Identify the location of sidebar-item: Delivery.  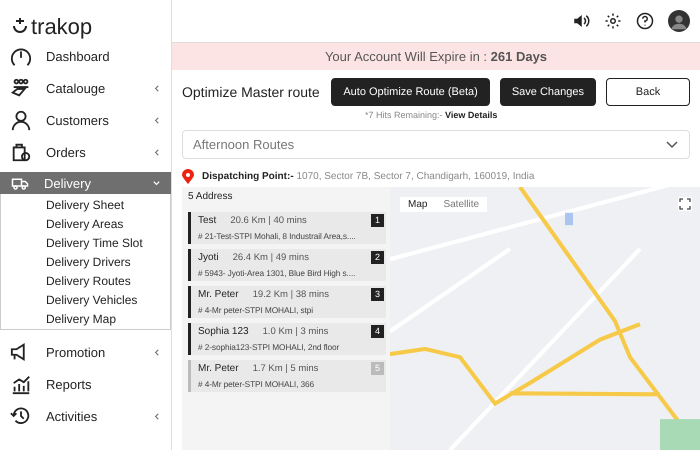
(85, 183).